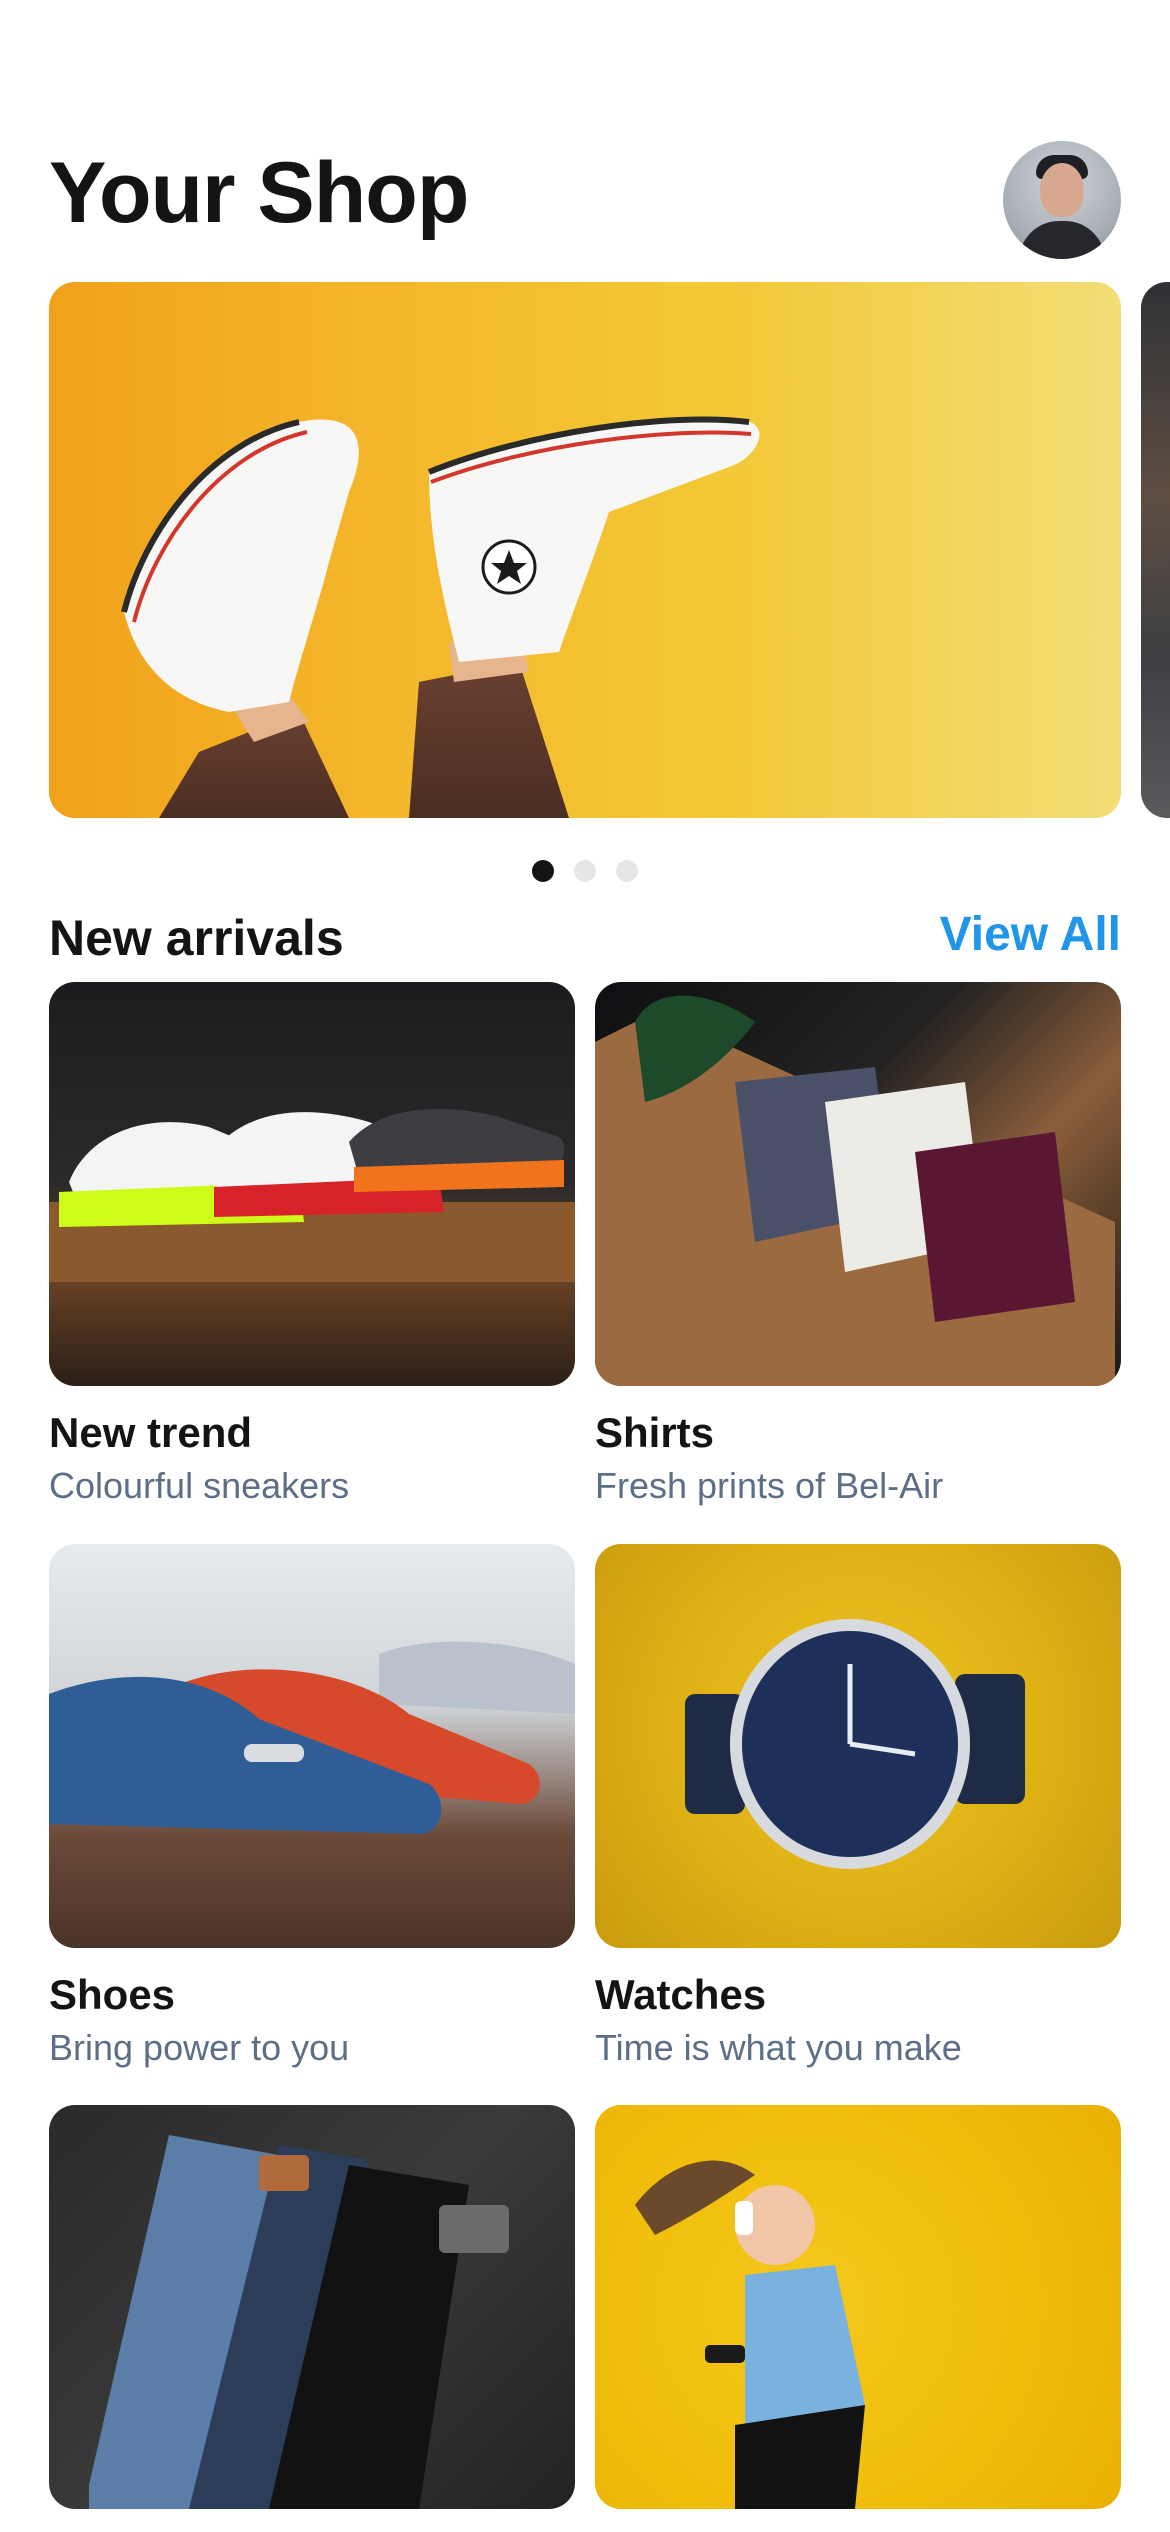 This screenshot has width=1170, height=2532. Describe the element at coordinates (1030, 935) in the screenshot. I see `view-all-link: View All` at that location.